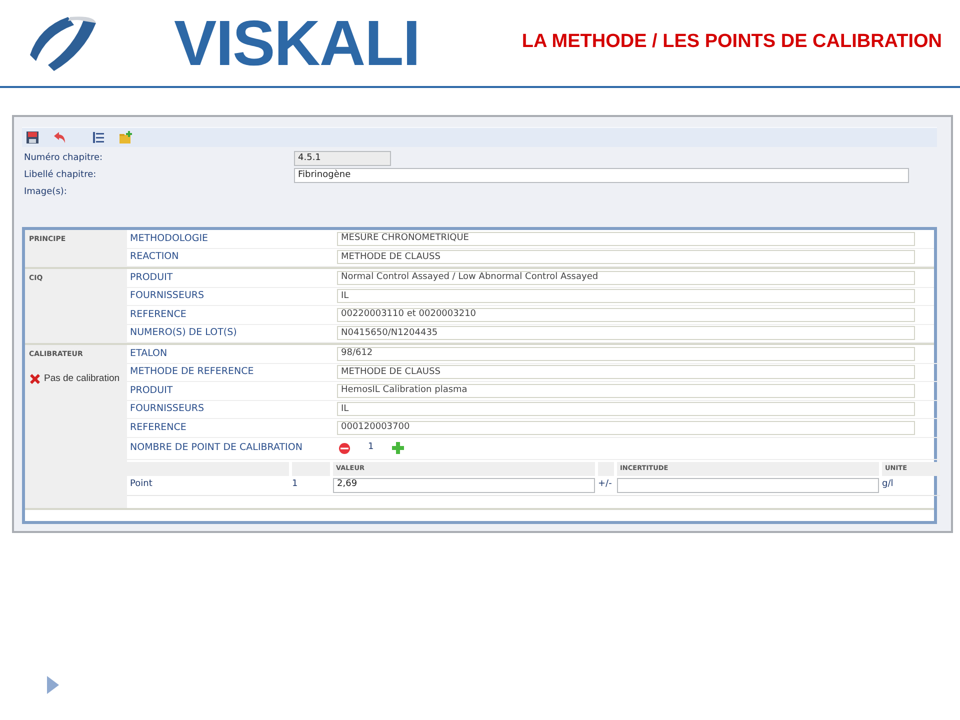 The image size is (960, 720). Describe the element at coordinates (45, 192) in the screenshot. I see `field-label: Image(s):` at that location.